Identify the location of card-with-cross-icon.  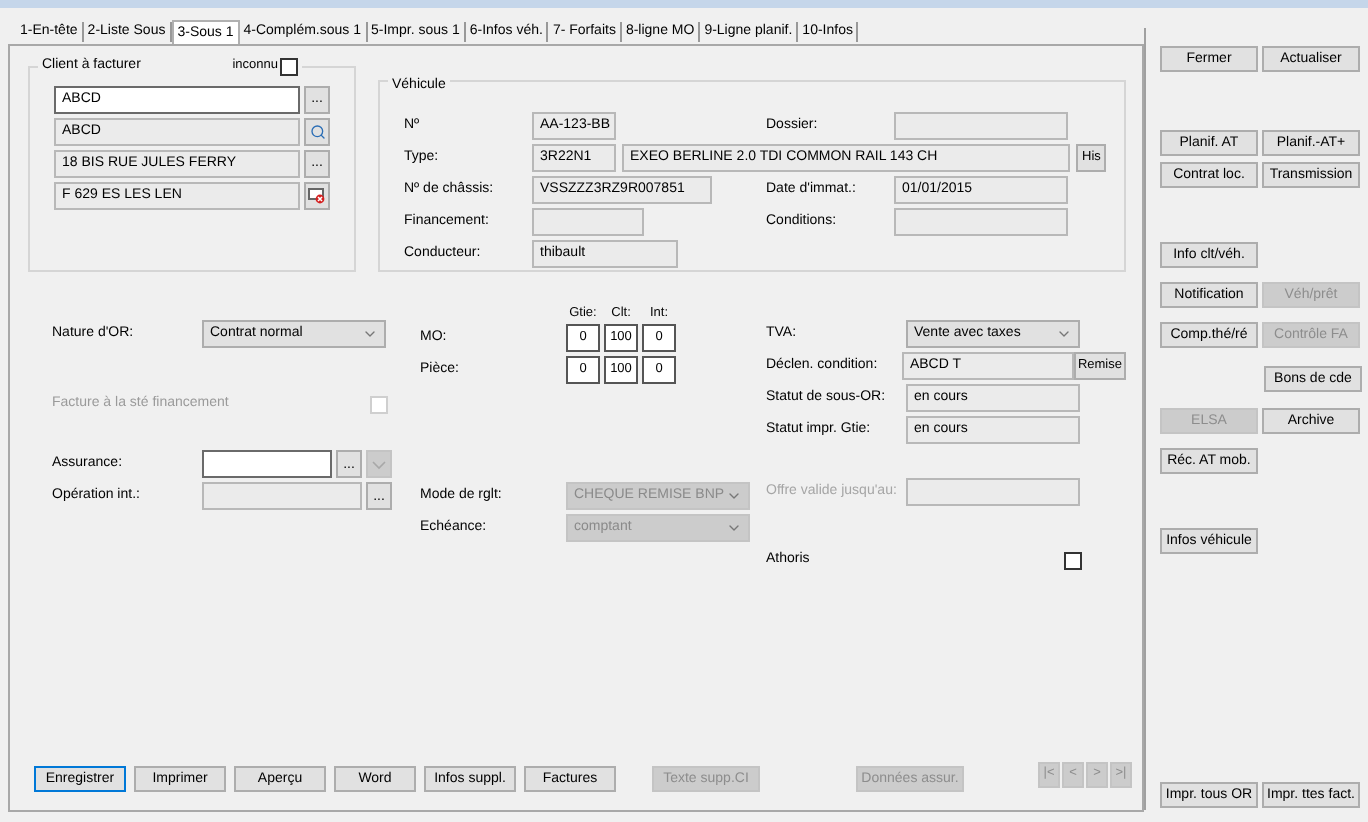
(317, 195).